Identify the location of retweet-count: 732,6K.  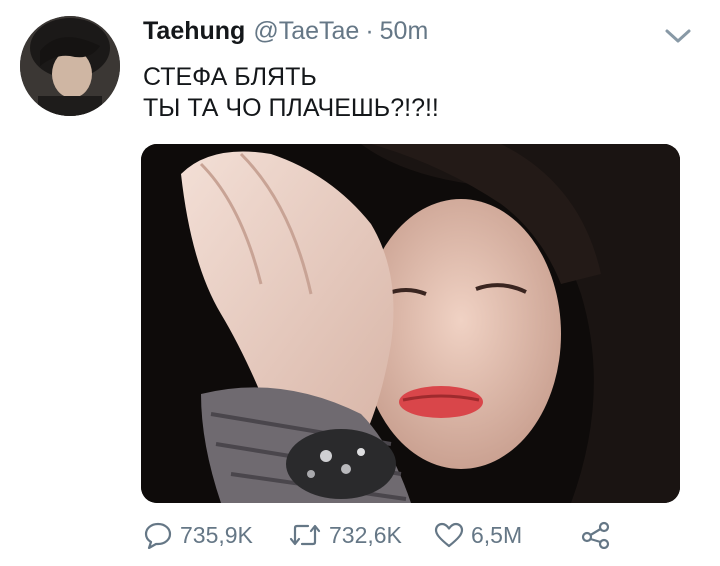
(365, 534).